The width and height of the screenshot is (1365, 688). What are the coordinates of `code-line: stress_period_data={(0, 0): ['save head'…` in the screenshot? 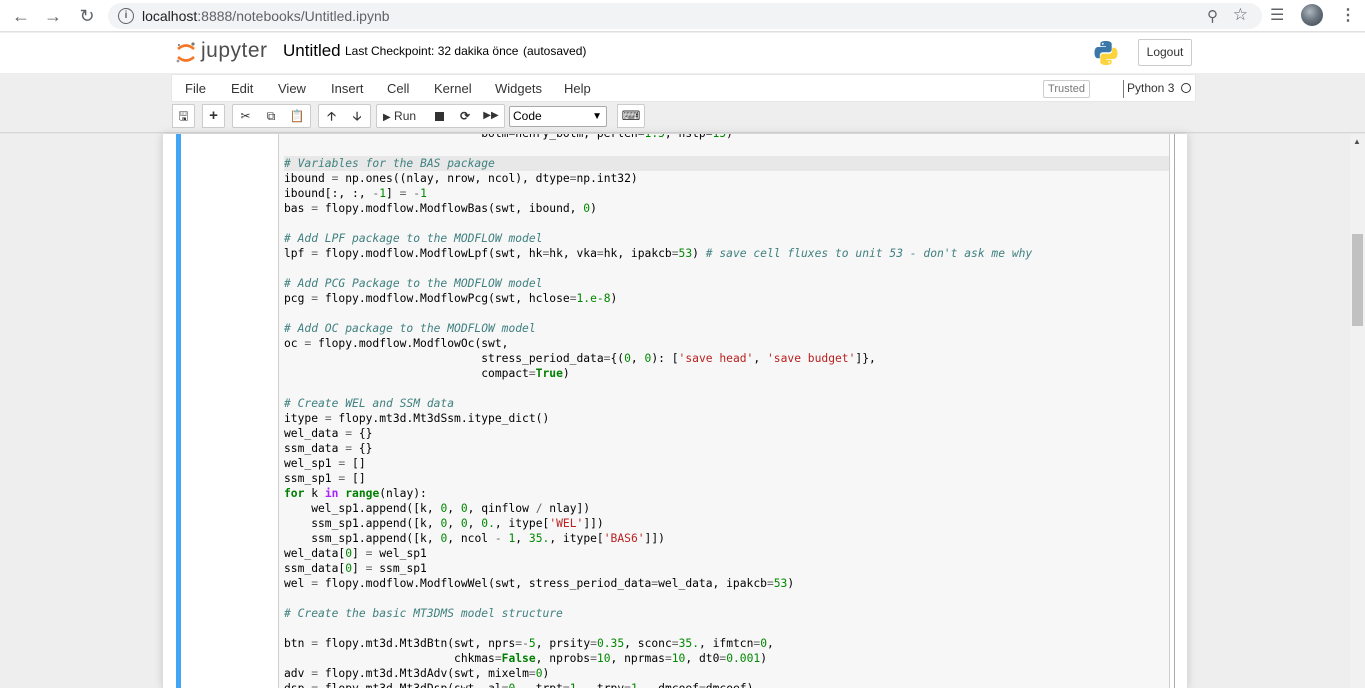 It's located at (726, 358).